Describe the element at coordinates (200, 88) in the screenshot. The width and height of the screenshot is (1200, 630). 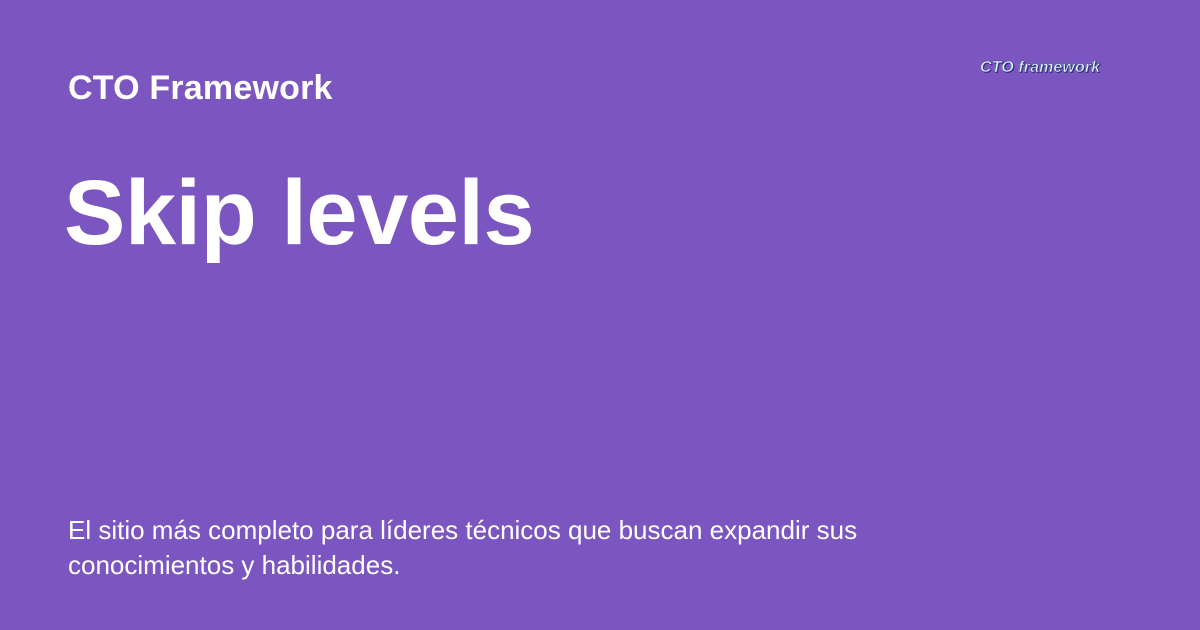
I see `site-name: CTO Framework` at that location.